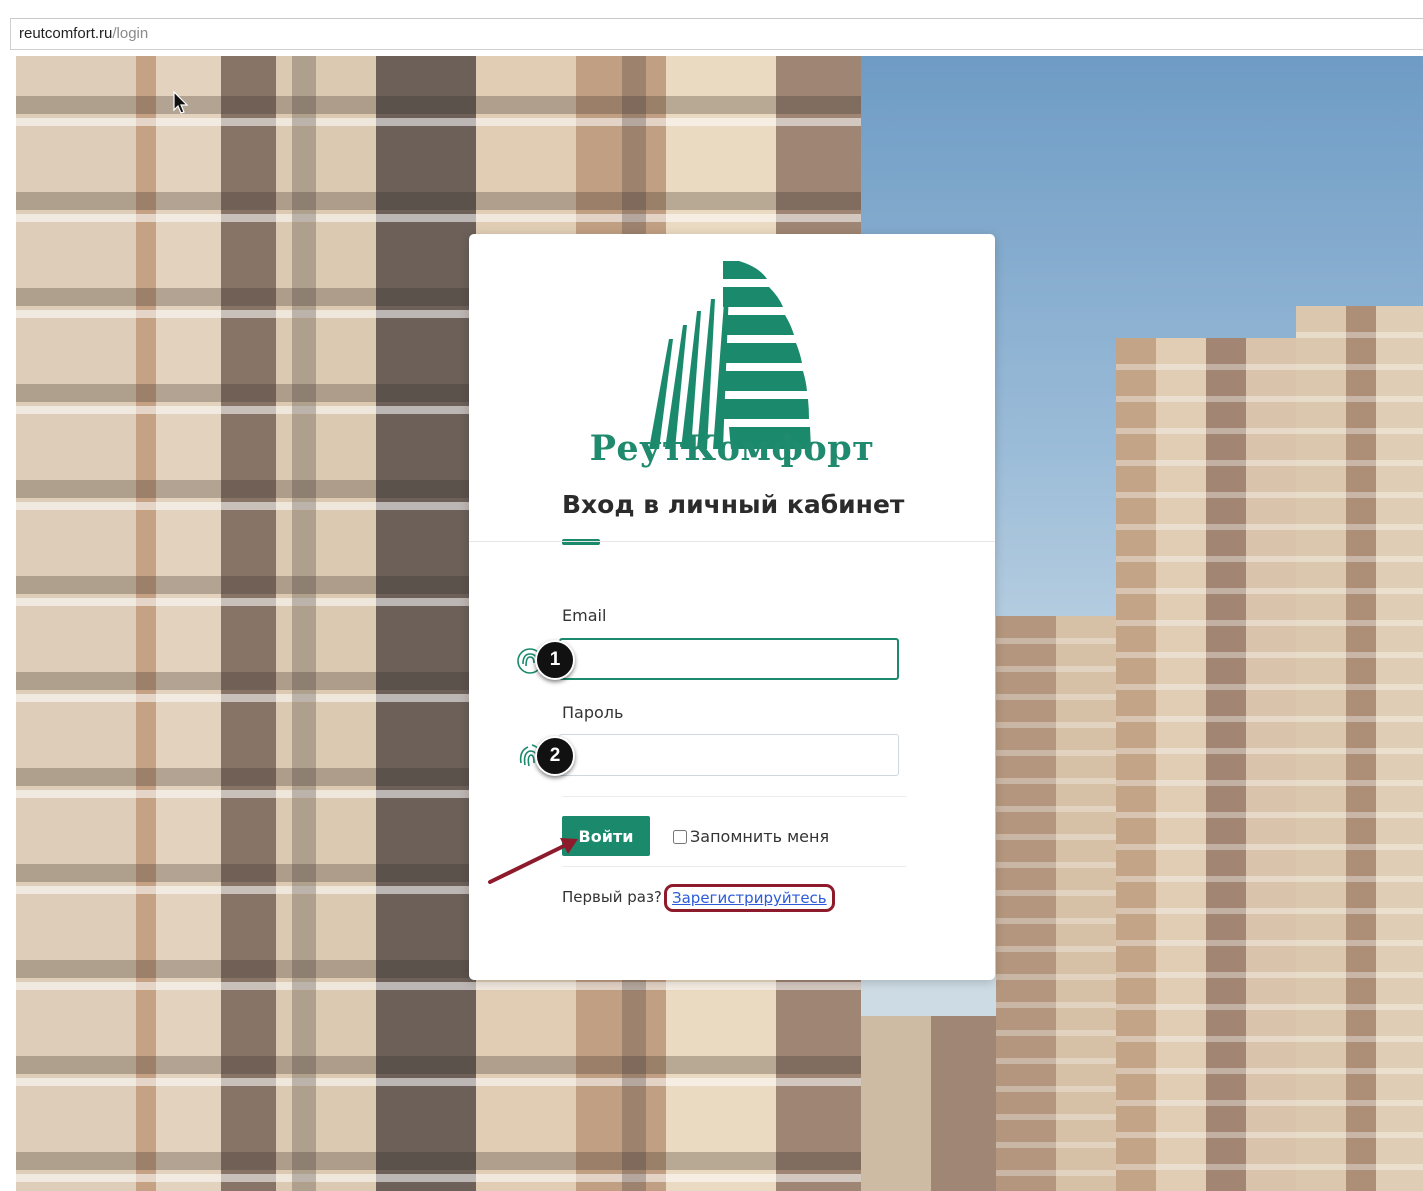  I want to click on password-input, so click(729, 755).